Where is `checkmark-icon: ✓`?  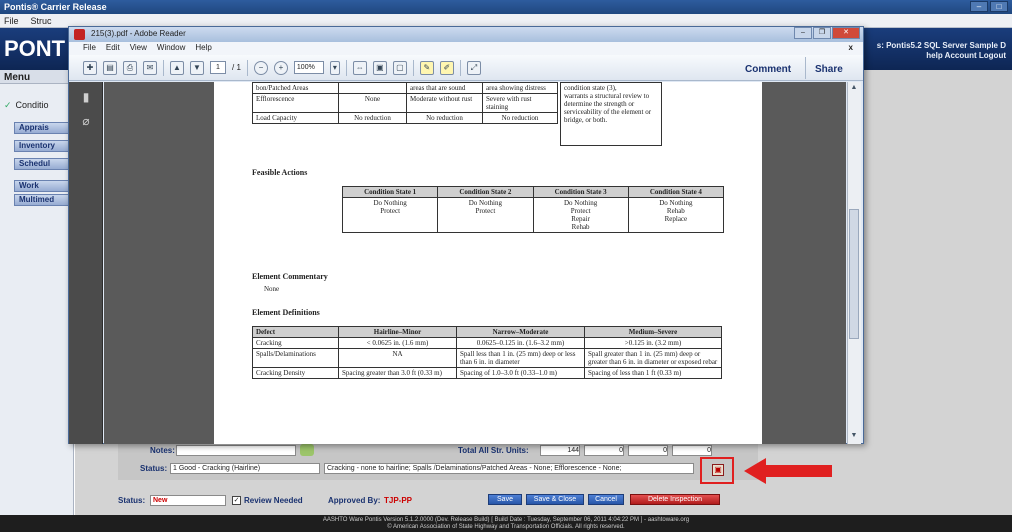
checkmark-icon: ✓ is located at coordinates (8, 104).